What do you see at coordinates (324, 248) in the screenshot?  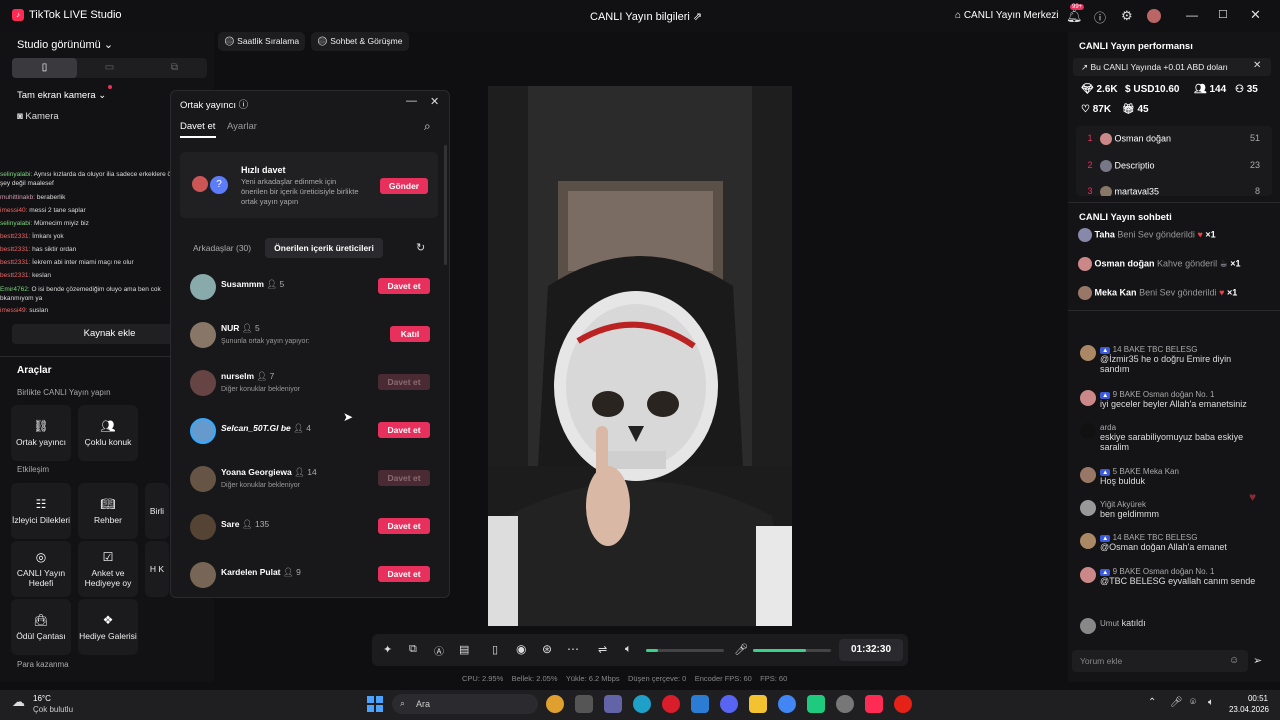 I see `suggested-tab: Önerilen içerik üreticileri` at bounding box center [324, 248].